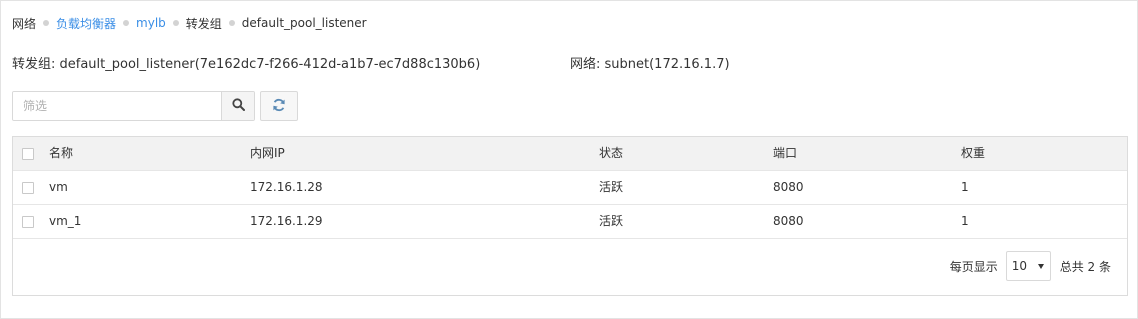 The height and width of the screenshot is (319, 1138). Describe the element at coordinates (304, 23) in the screenshot. I see `breadcrumb-current: default_pool_listener` at that location.